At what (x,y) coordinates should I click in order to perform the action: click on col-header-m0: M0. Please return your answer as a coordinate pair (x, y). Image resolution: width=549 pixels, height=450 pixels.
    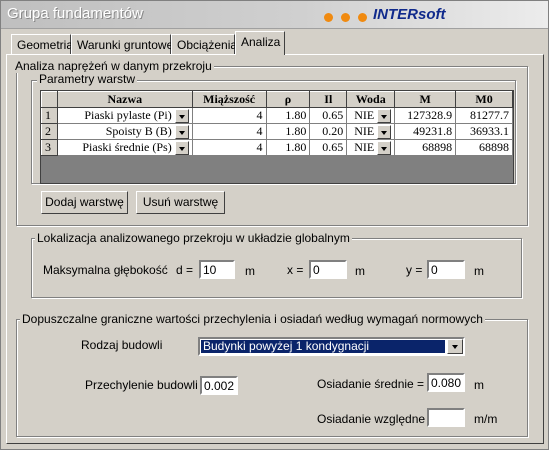
    Looking at the image, I should click on (484, 99).